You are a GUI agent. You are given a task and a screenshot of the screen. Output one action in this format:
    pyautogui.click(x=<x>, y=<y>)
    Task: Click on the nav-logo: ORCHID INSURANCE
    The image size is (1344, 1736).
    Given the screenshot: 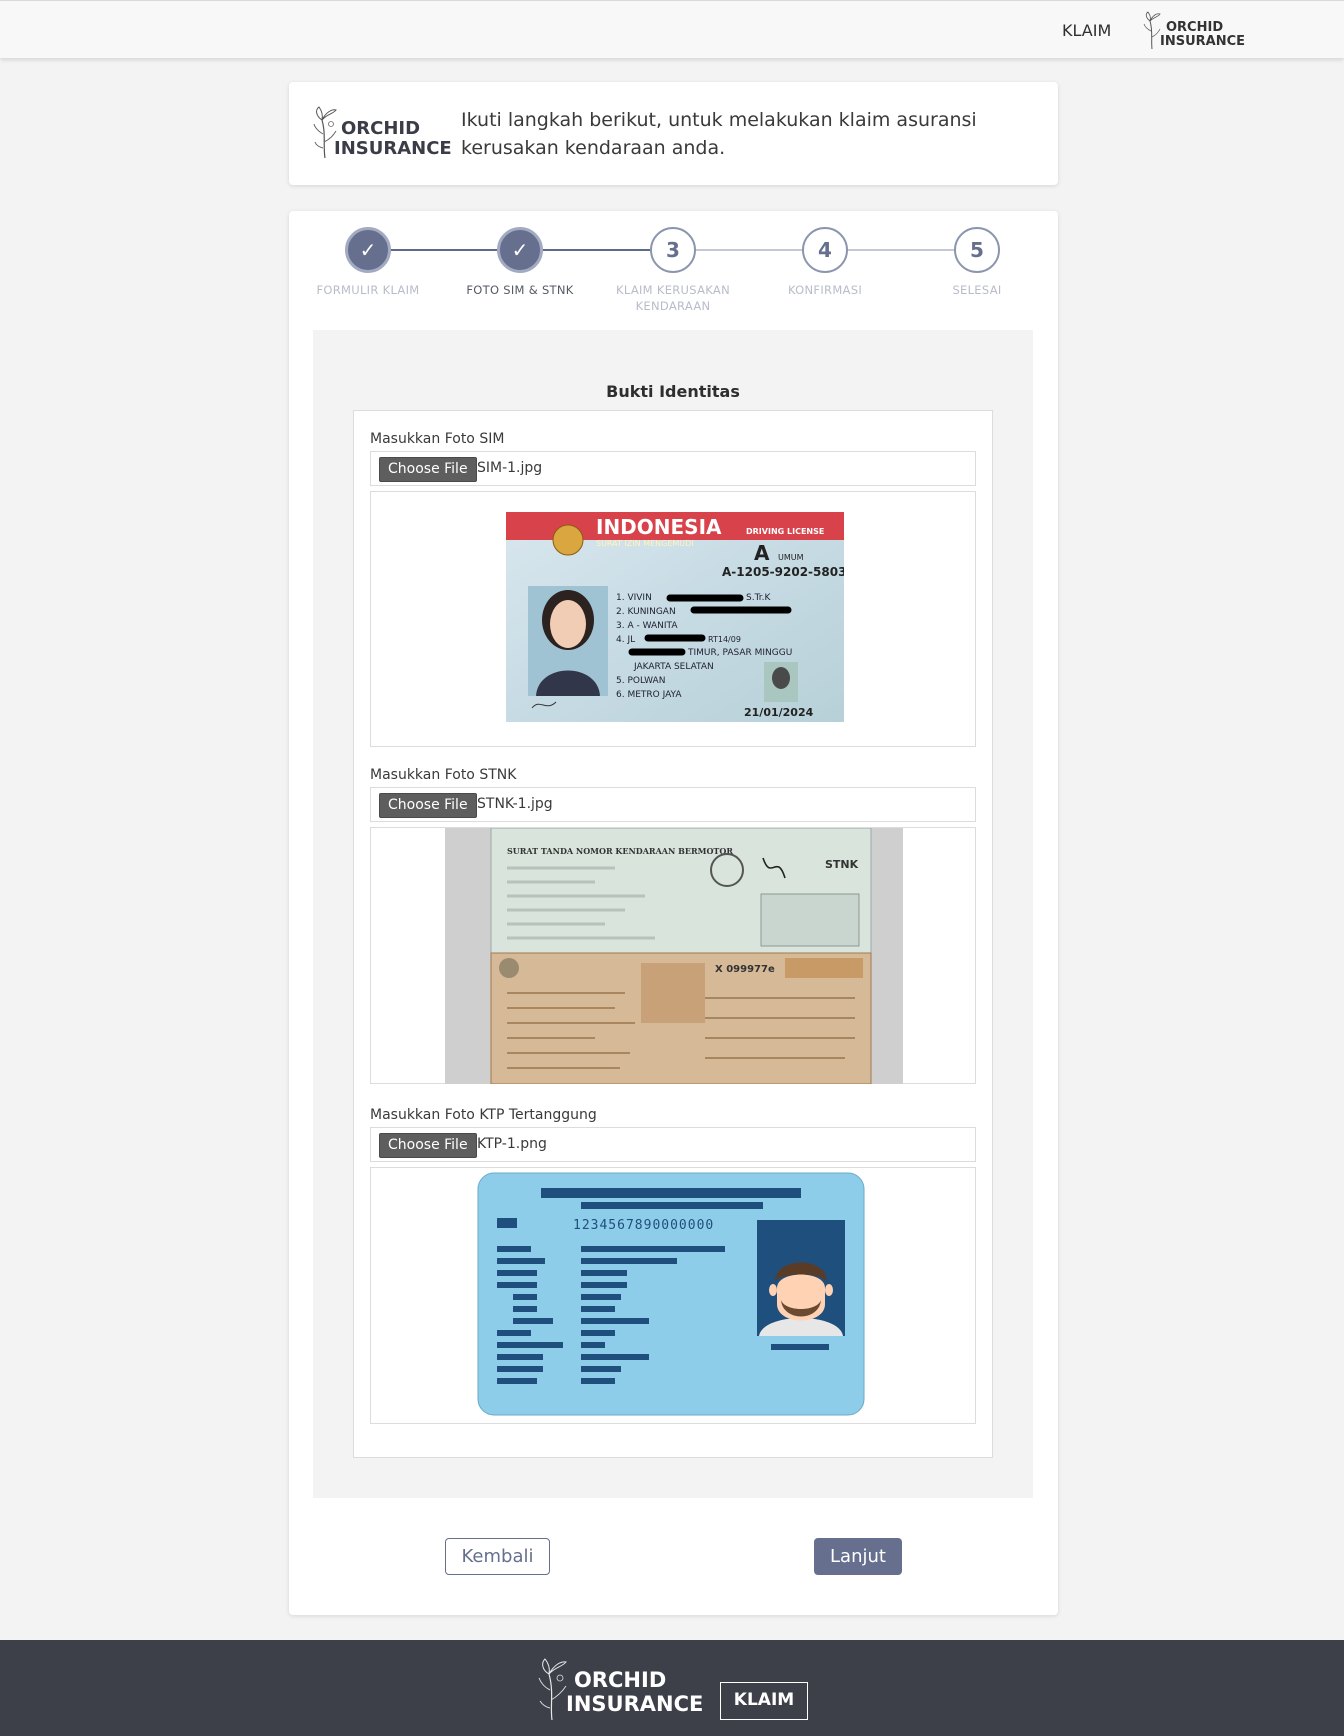 What is the action you would take?
    pyautogui.click(x=1194, y=31)
    